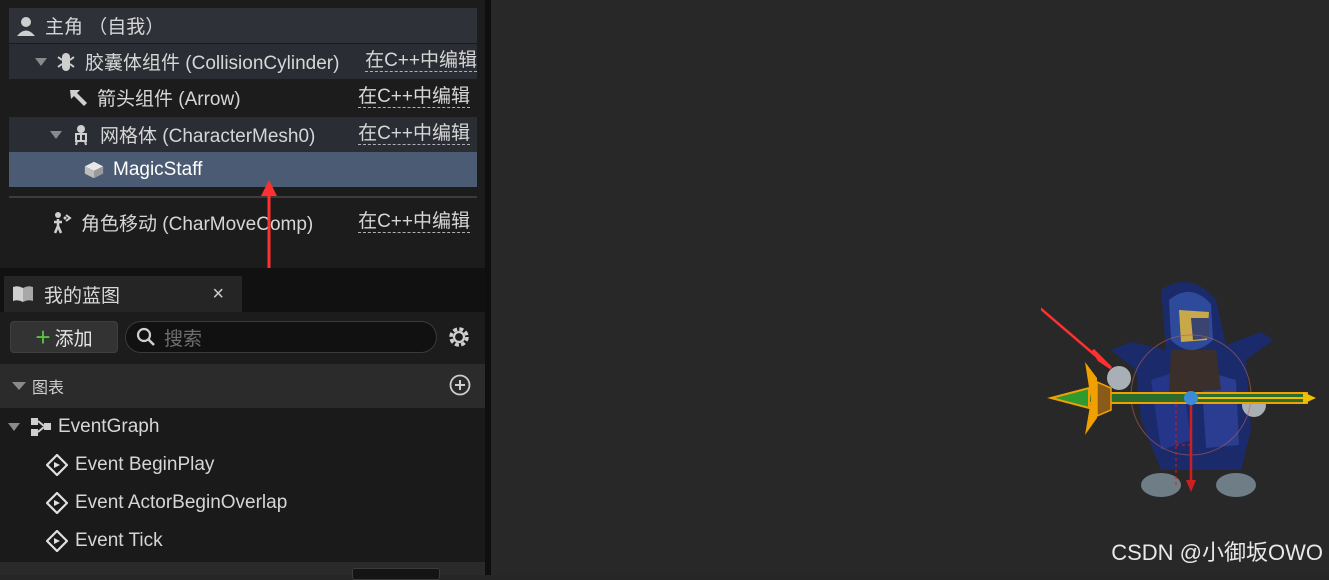  I want to click on tab-my-blueprint: 我的蓝图 ×, so click(123, 294).